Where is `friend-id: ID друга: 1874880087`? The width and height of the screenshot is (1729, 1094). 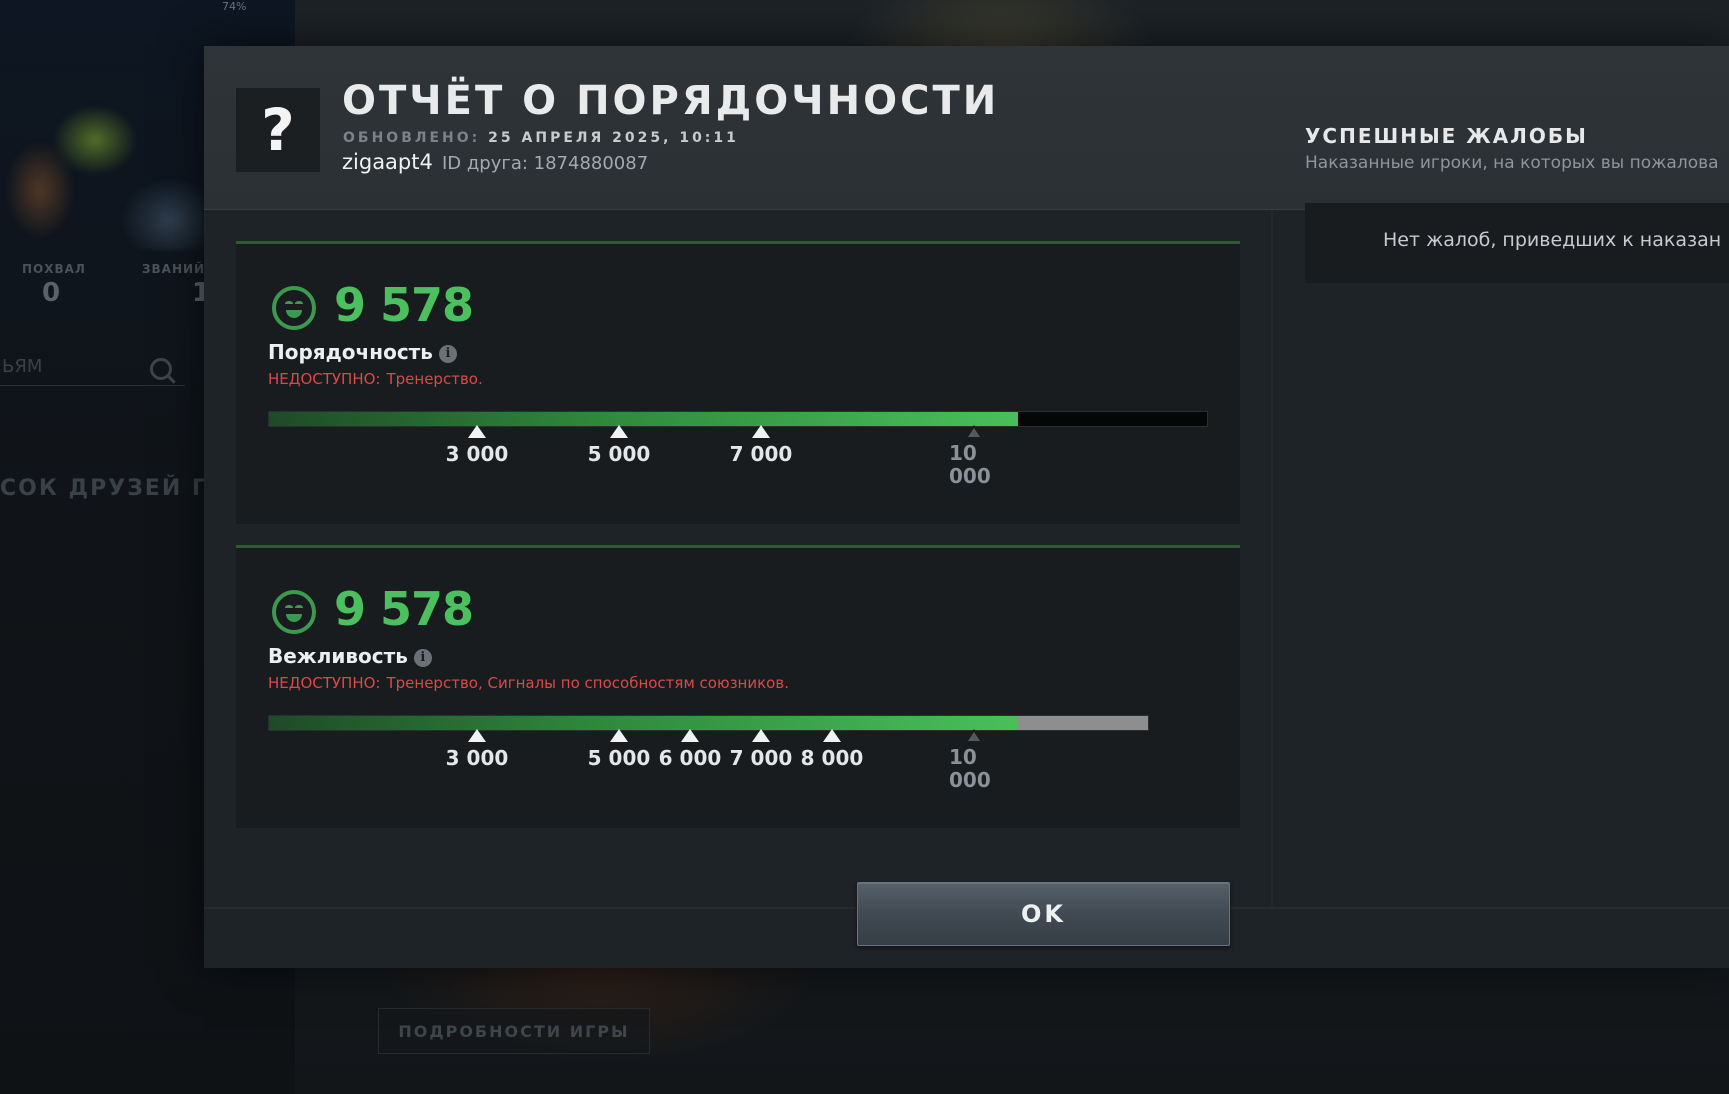 friend-id: ID друга: 1874880087 is located at coordinates (545, 163).